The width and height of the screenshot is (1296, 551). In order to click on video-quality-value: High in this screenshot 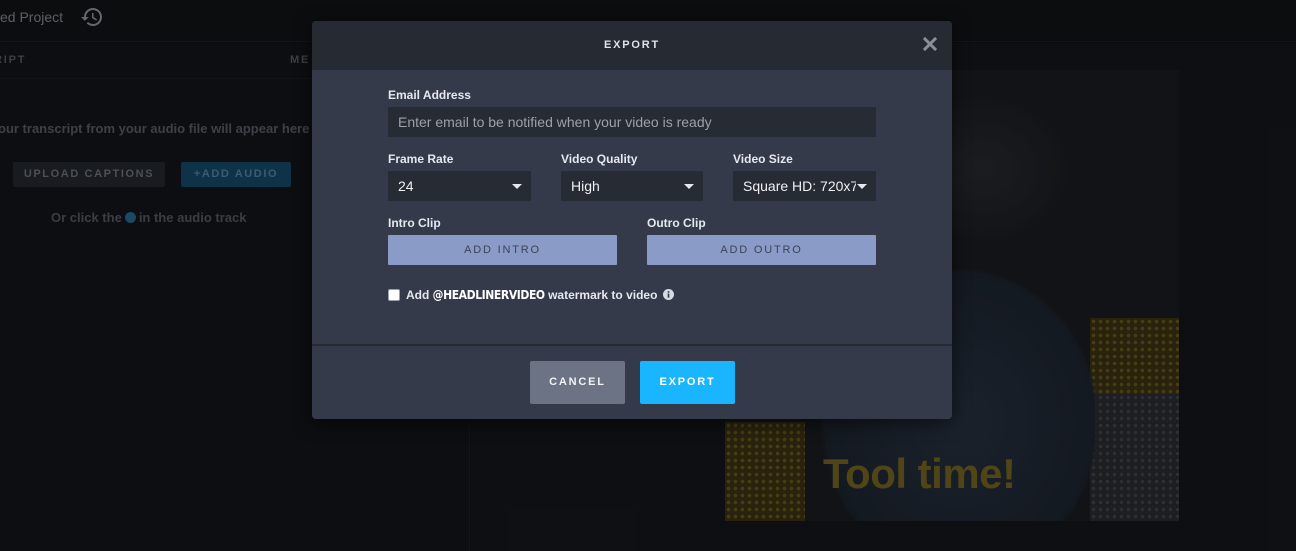, I will do `click(585, 186)`.